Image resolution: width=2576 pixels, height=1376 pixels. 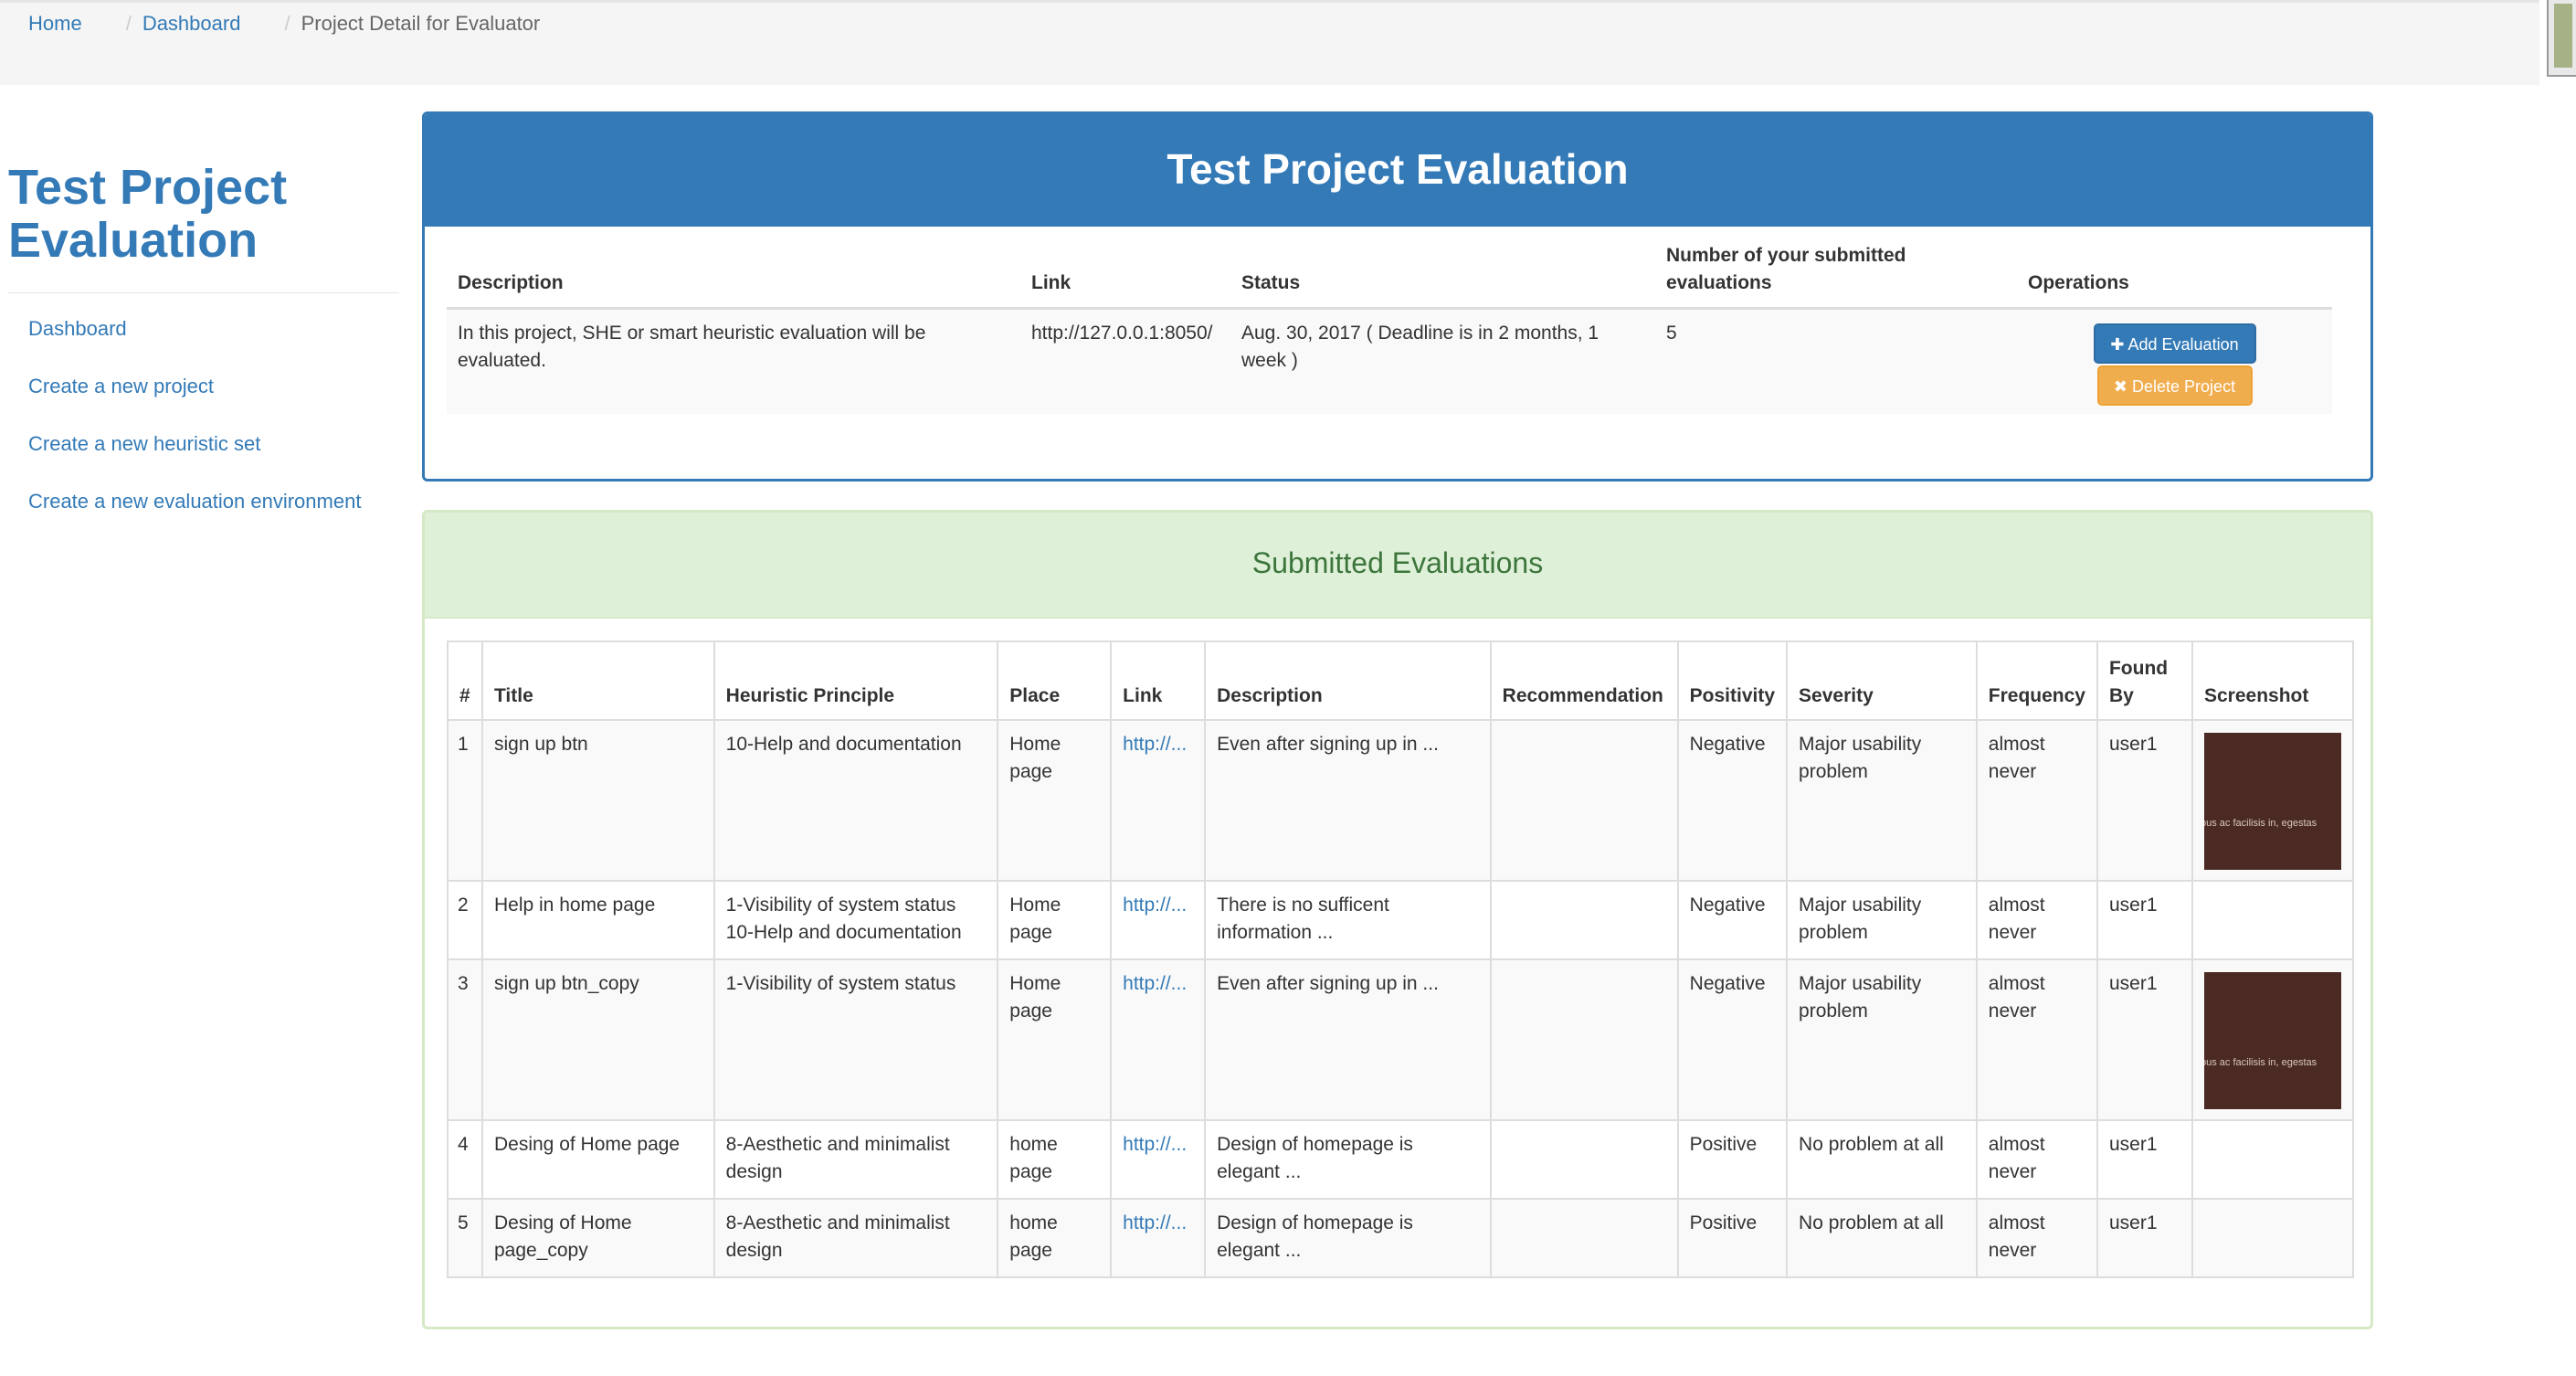 What do you see at coordinates (844, 744) in the screenshot?
I see `principle-line: 10-Help and documentation` at bounding box center [844, 744].